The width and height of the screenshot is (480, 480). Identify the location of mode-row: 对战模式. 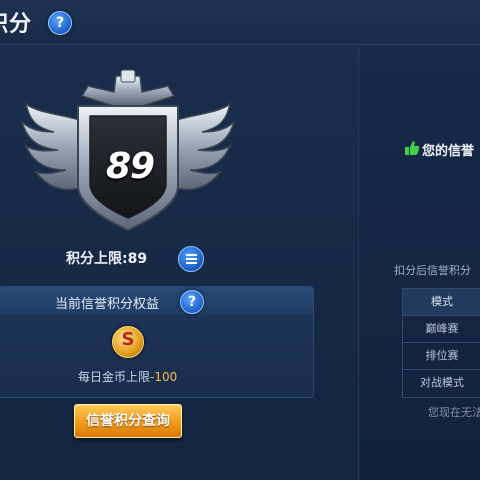
(442, 382).